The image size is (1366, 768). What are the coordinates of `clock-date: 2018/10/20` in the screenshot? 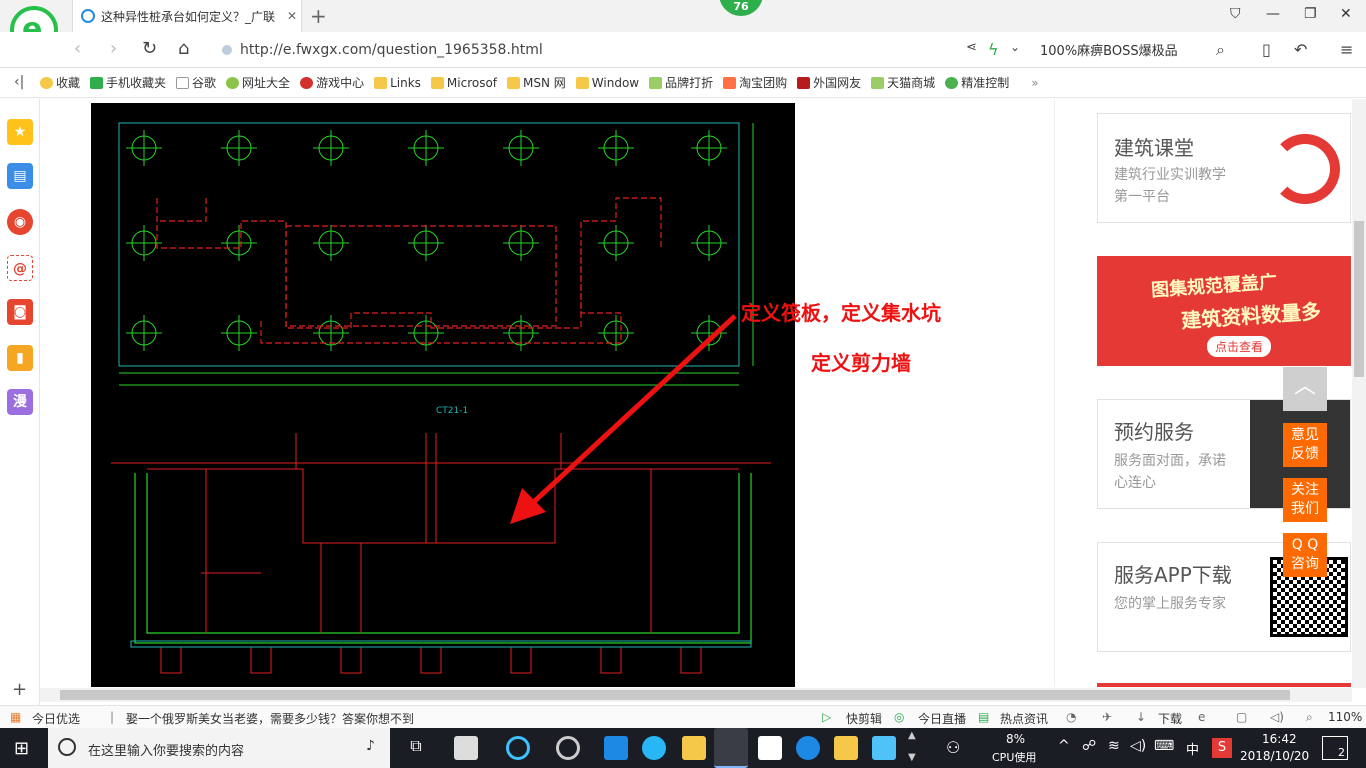 It's located at (1274, 756).